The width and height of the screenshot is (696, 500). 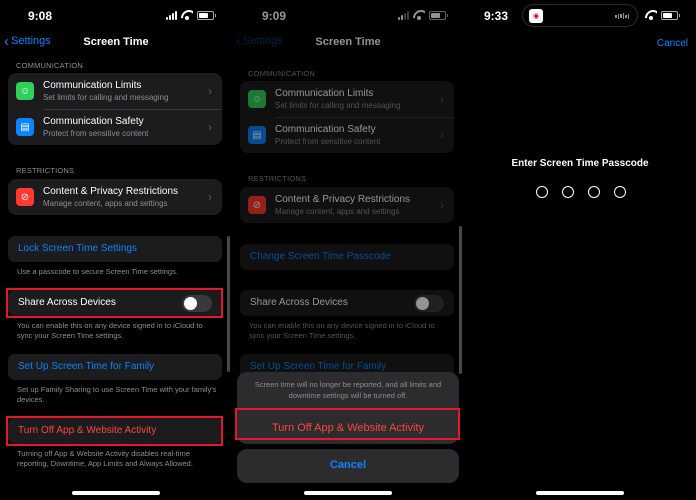 What do you see at coordinates (86, 366) in the screenshot?
I see `setup-family-label: Set Up Screen Time for Family` at bounding box center [86, 366].